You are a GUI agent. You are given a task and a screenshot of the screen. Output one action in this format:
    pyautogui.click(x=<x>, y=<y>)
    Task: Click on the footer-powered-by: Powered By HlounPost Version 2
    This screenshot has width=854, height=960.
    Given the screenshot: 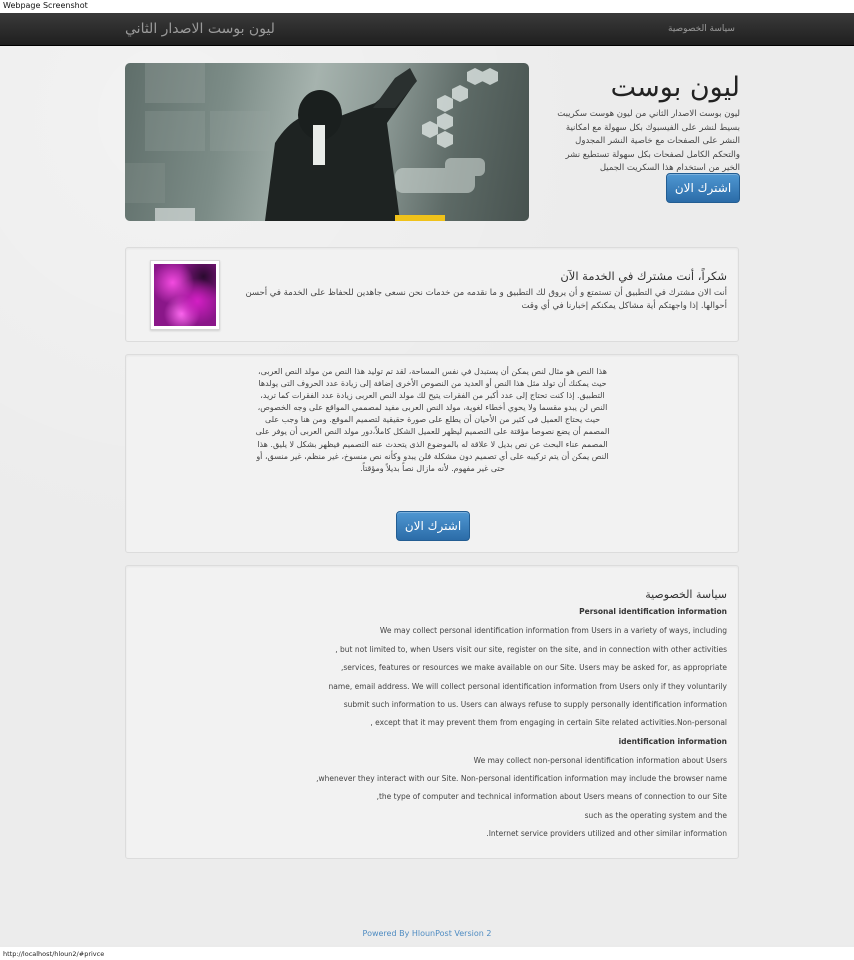 What is the action you would take?
    pyautogui.click(x=427, y=933)
    